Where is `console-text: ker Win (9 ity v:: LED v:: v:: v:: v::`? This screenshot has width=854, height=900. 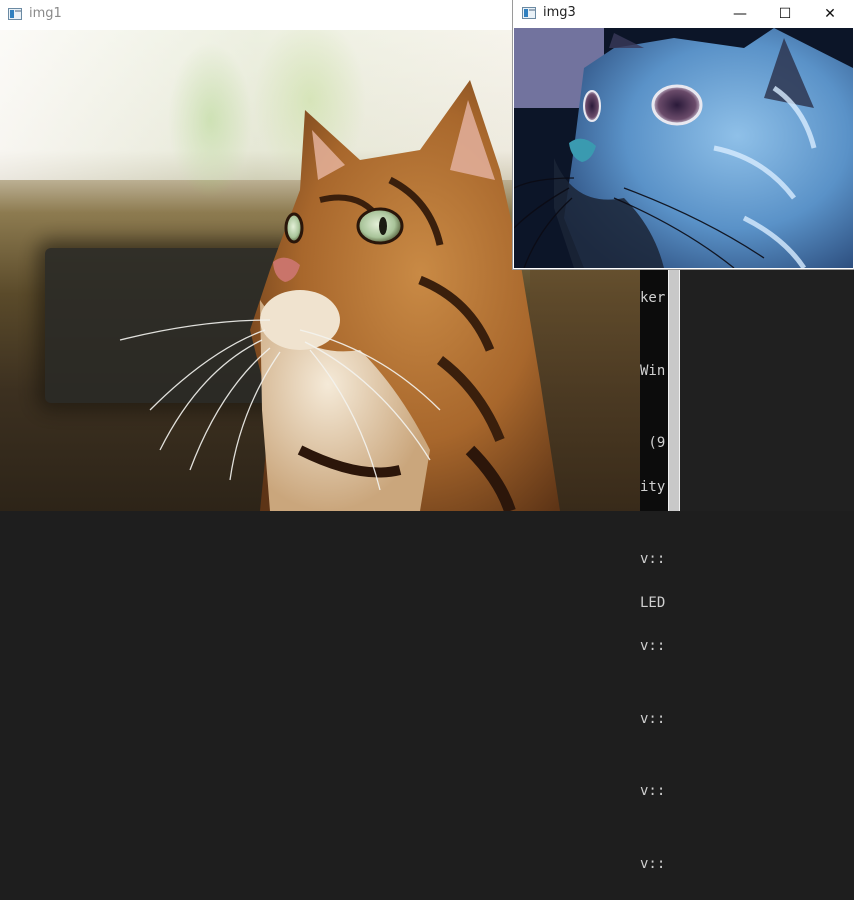 console-text: ker Win (9 ity v:: LED v:: v:: v:: v:: is located at coordinates (653, 581).